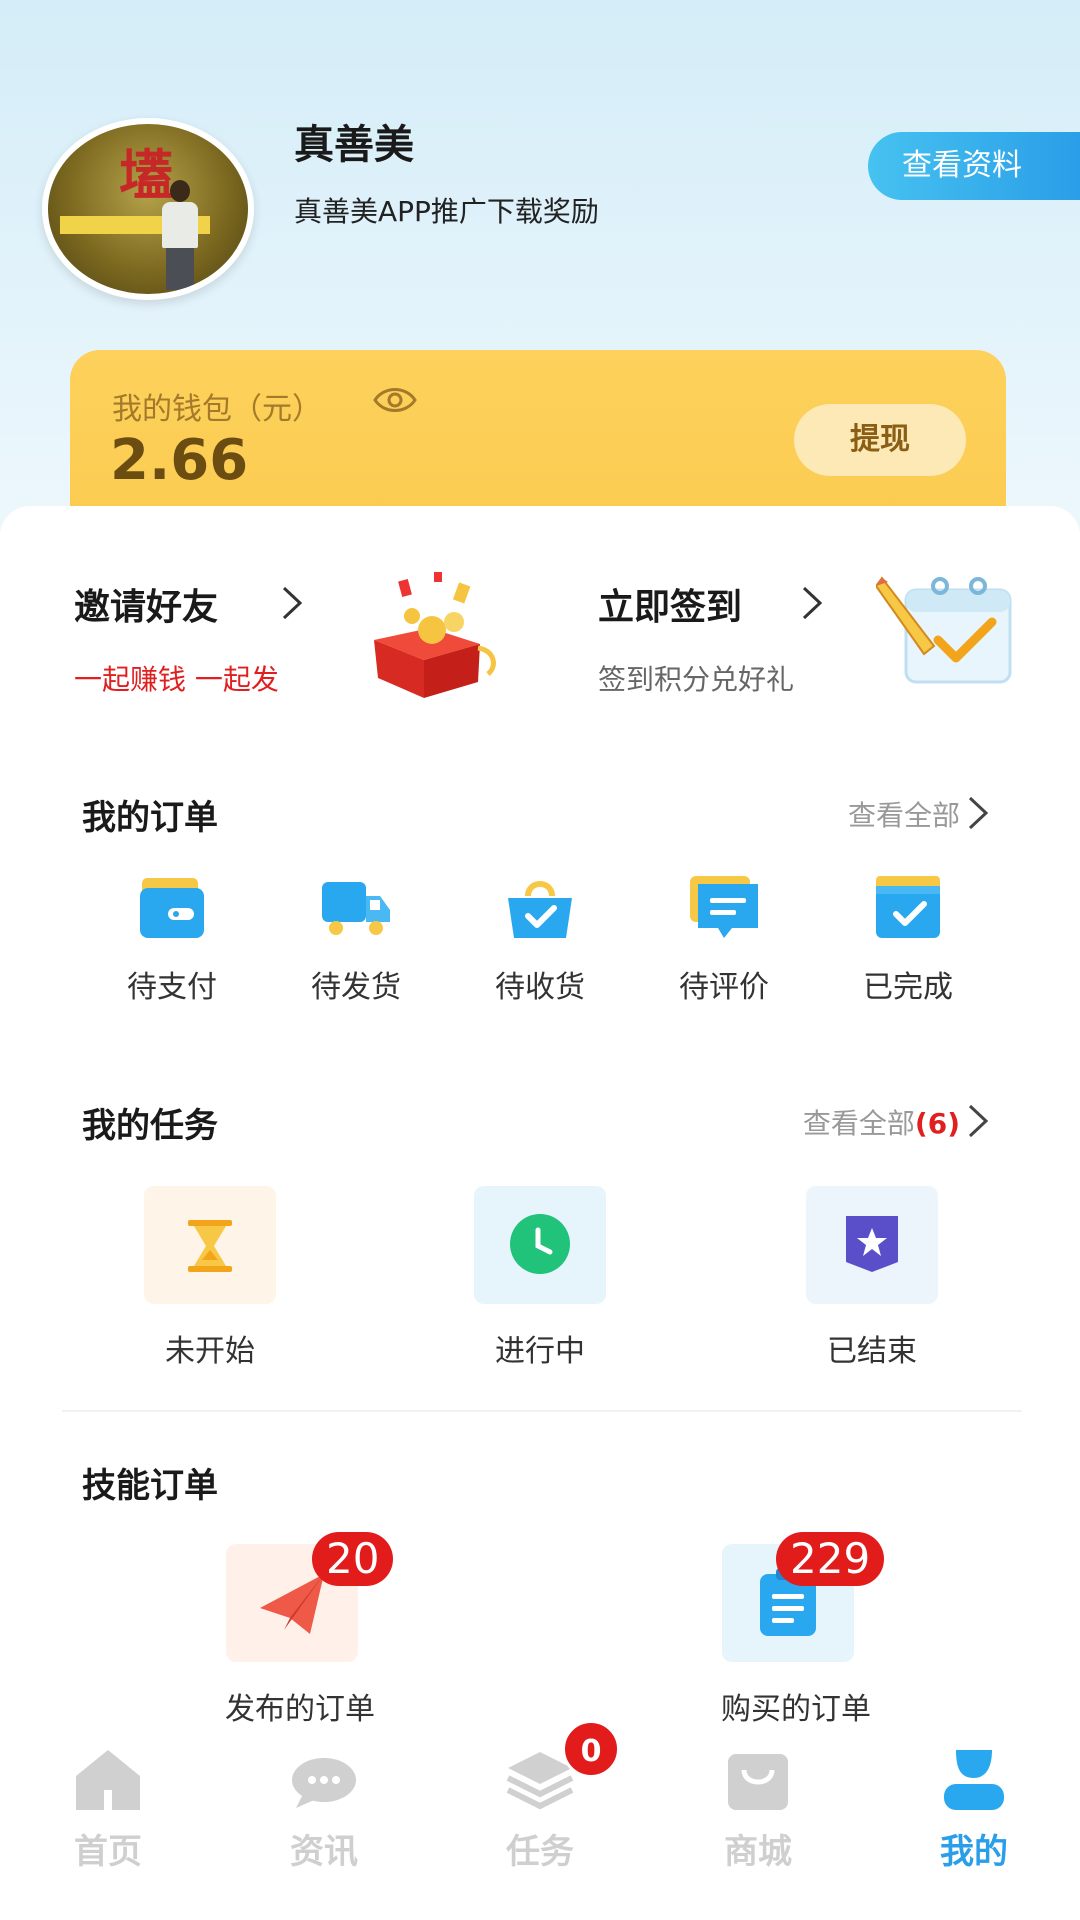 The image size is (1080, 1920). I want to click on bottom-tab-bar: 首页 资讯 0 任务 商城 我的, so click(540, 1820).